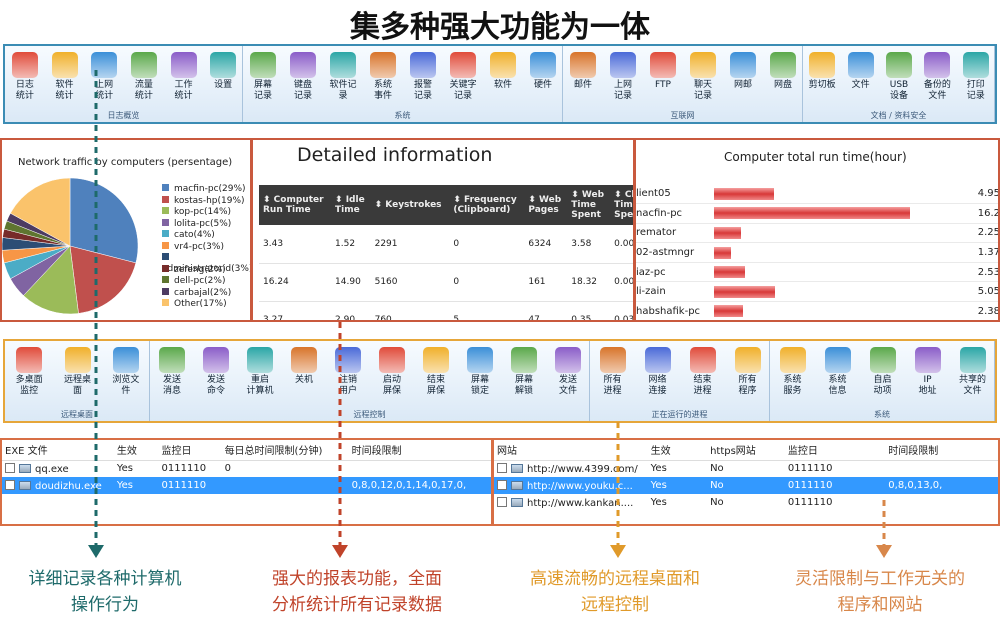 The height and width of the screenshot is (635, 1000). What do you see at coordinates (105, 579) in the screenshot?
I see `caption-line: 详细记录各种计算机` at bounding box center [105, 579].